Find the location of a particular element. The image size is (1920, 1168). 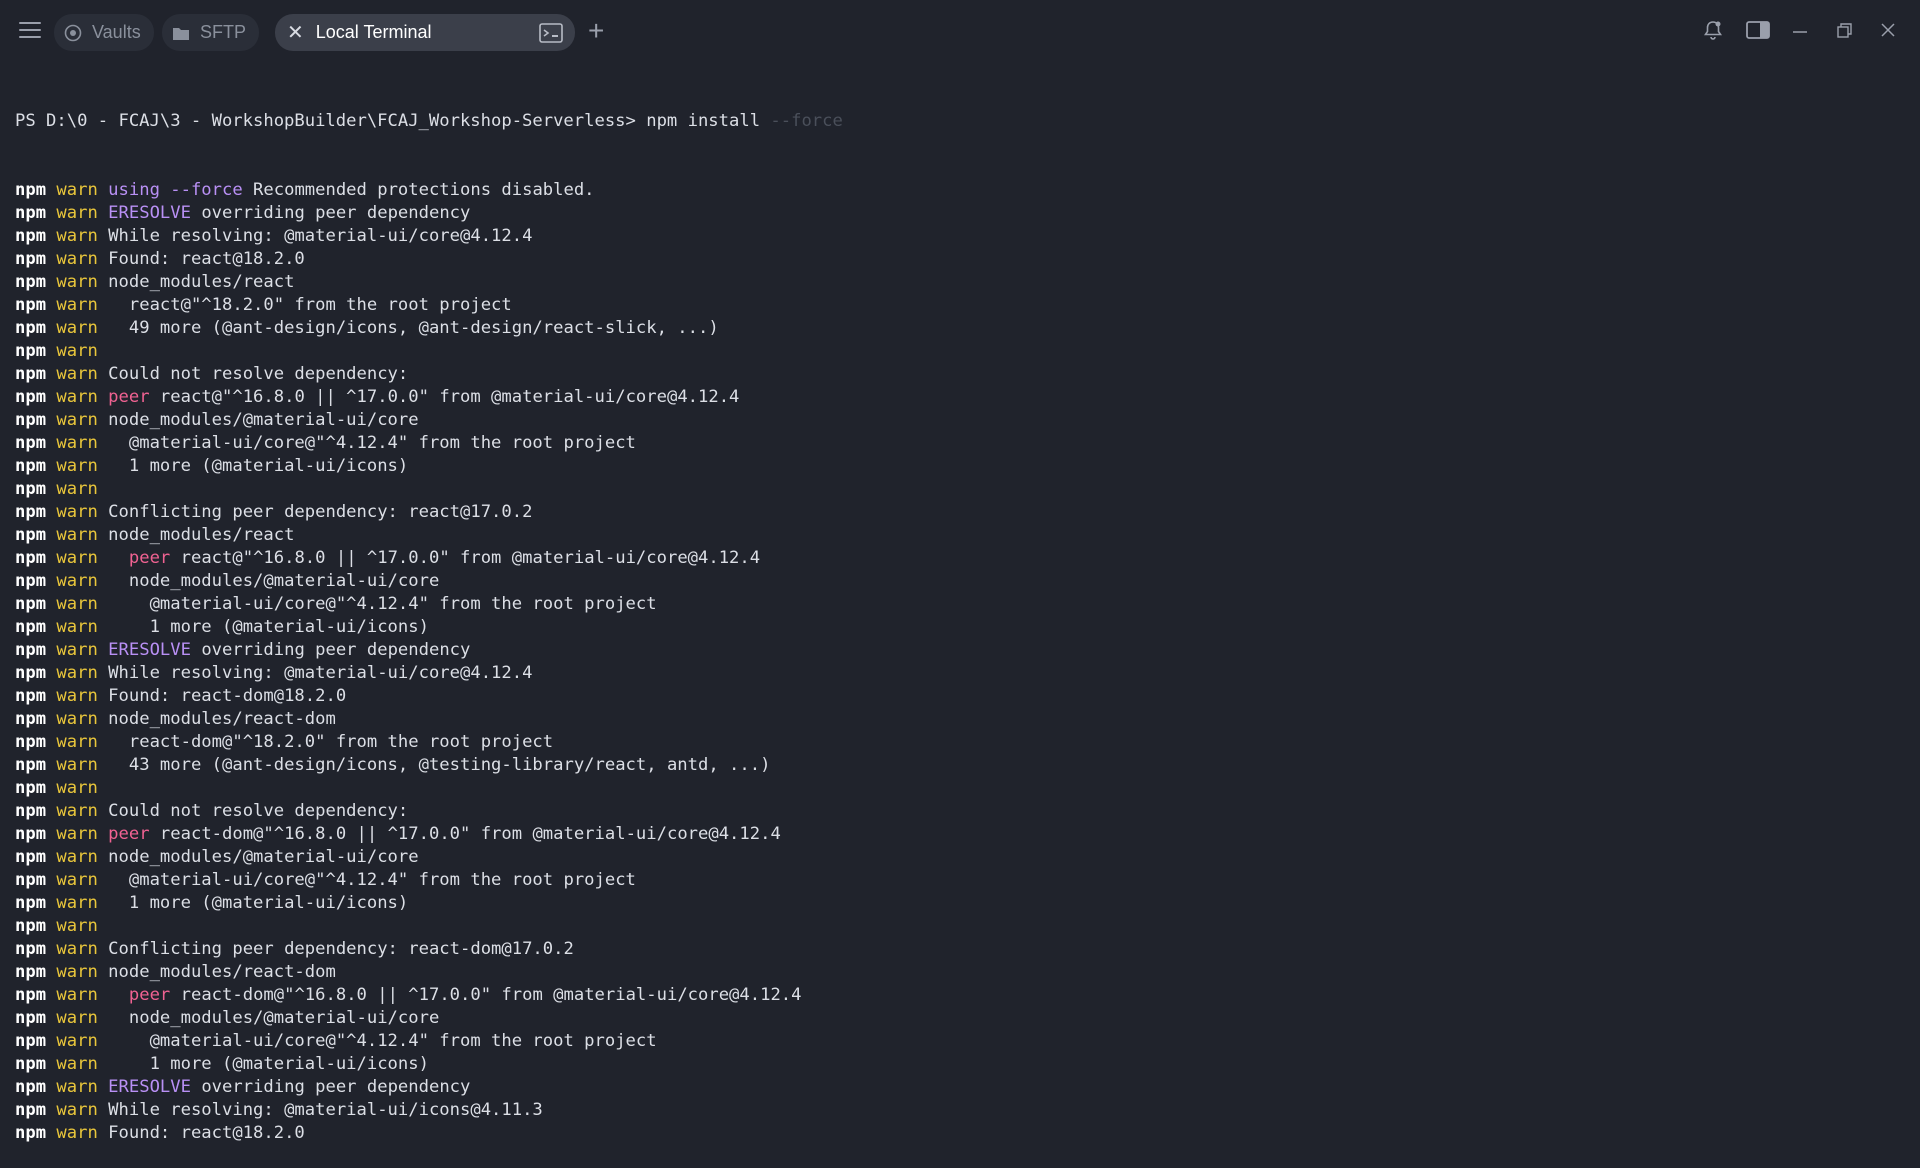

tab-local-terminal: ✕ Local Terminal is located at coordinates (425, 32).